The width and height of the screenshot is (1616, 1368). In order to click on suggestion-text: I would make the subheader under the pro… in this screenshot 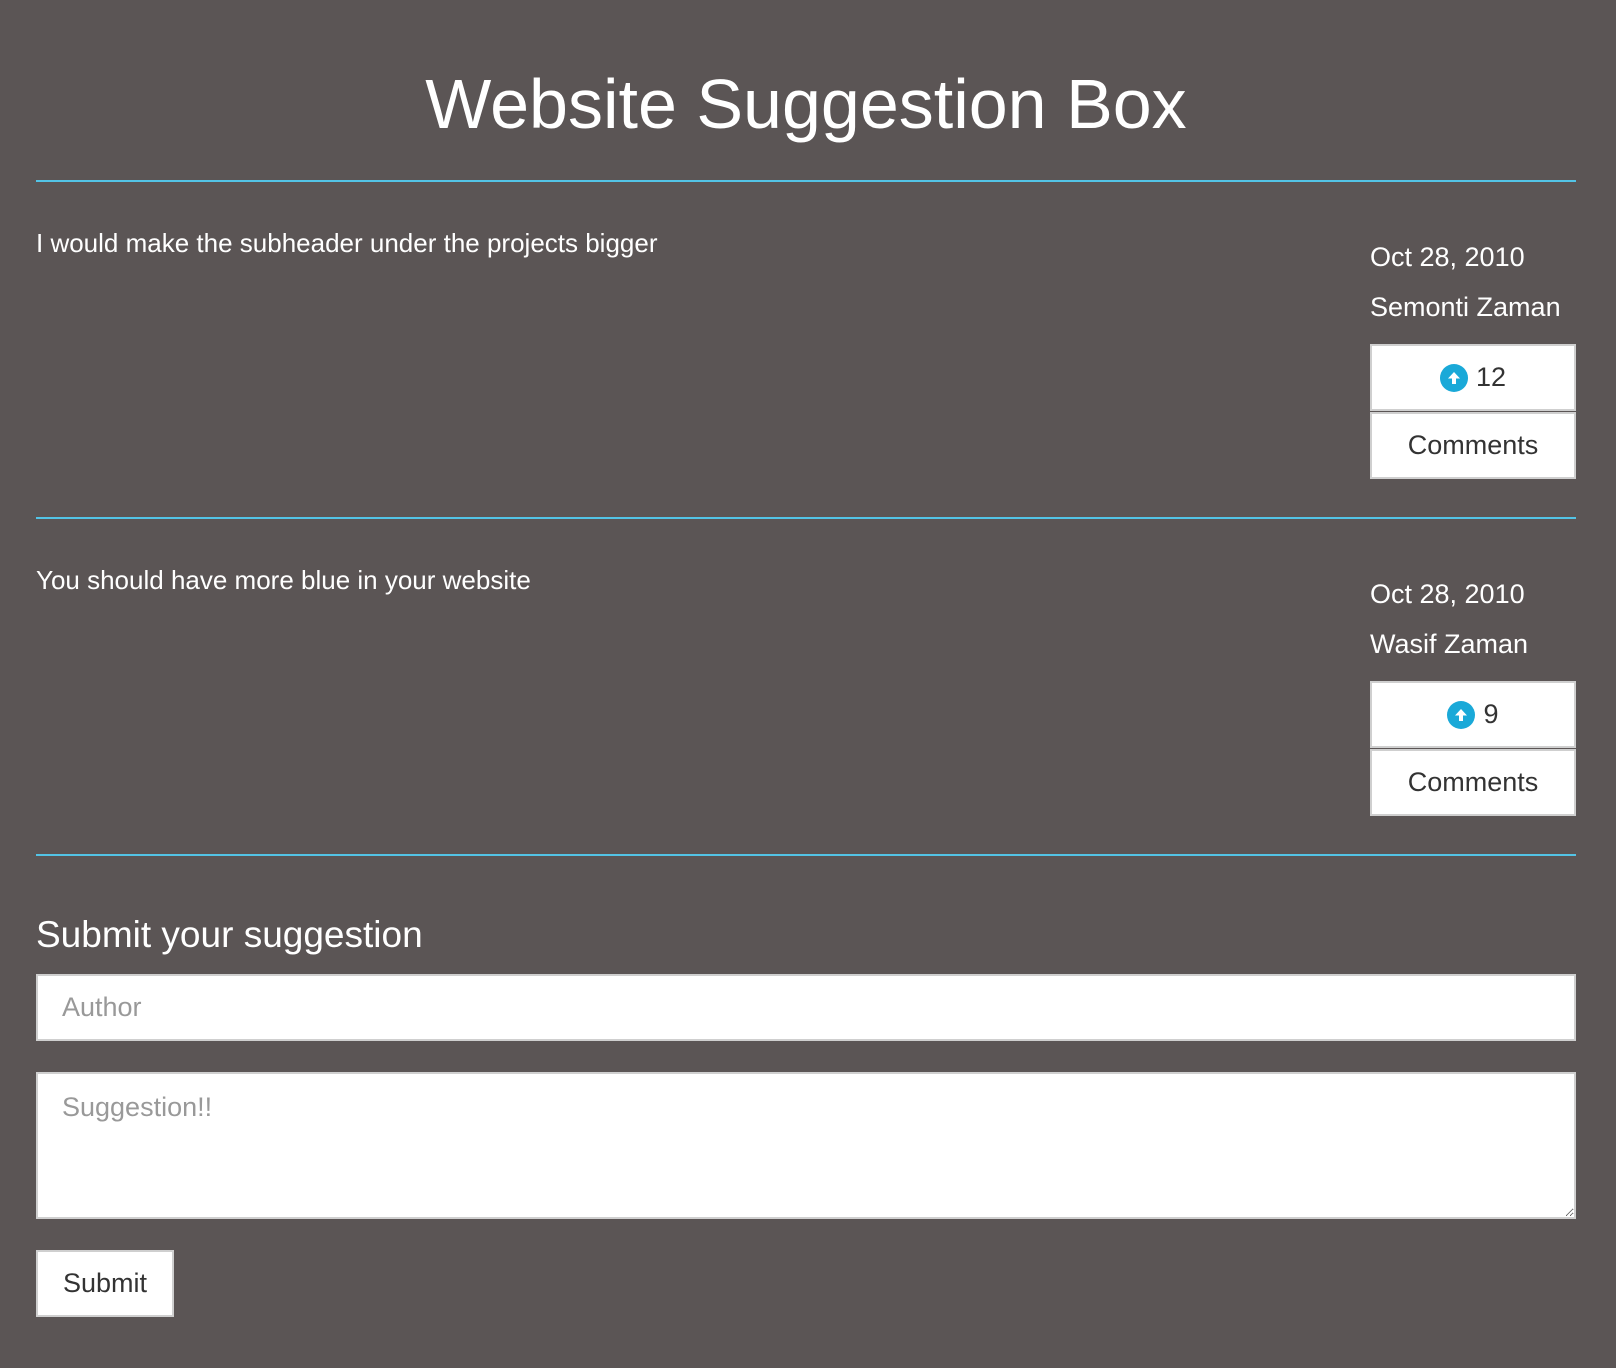, I will do `click(347, 243)`.